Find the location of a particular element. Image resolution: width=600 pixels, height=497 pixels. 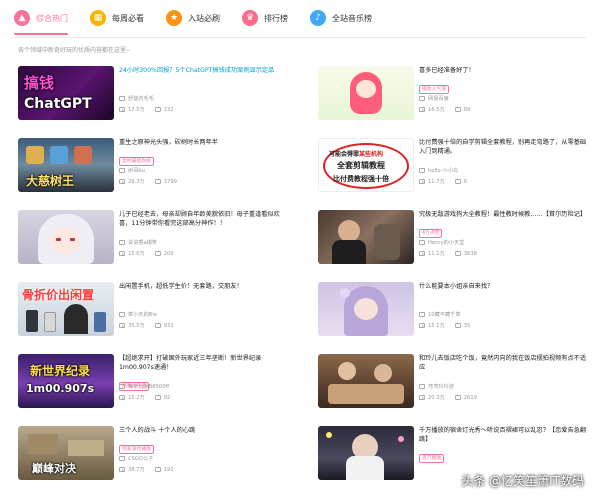

video-thumbnail: 搞钱 ChatGPT is located at coordinates (66, 93).